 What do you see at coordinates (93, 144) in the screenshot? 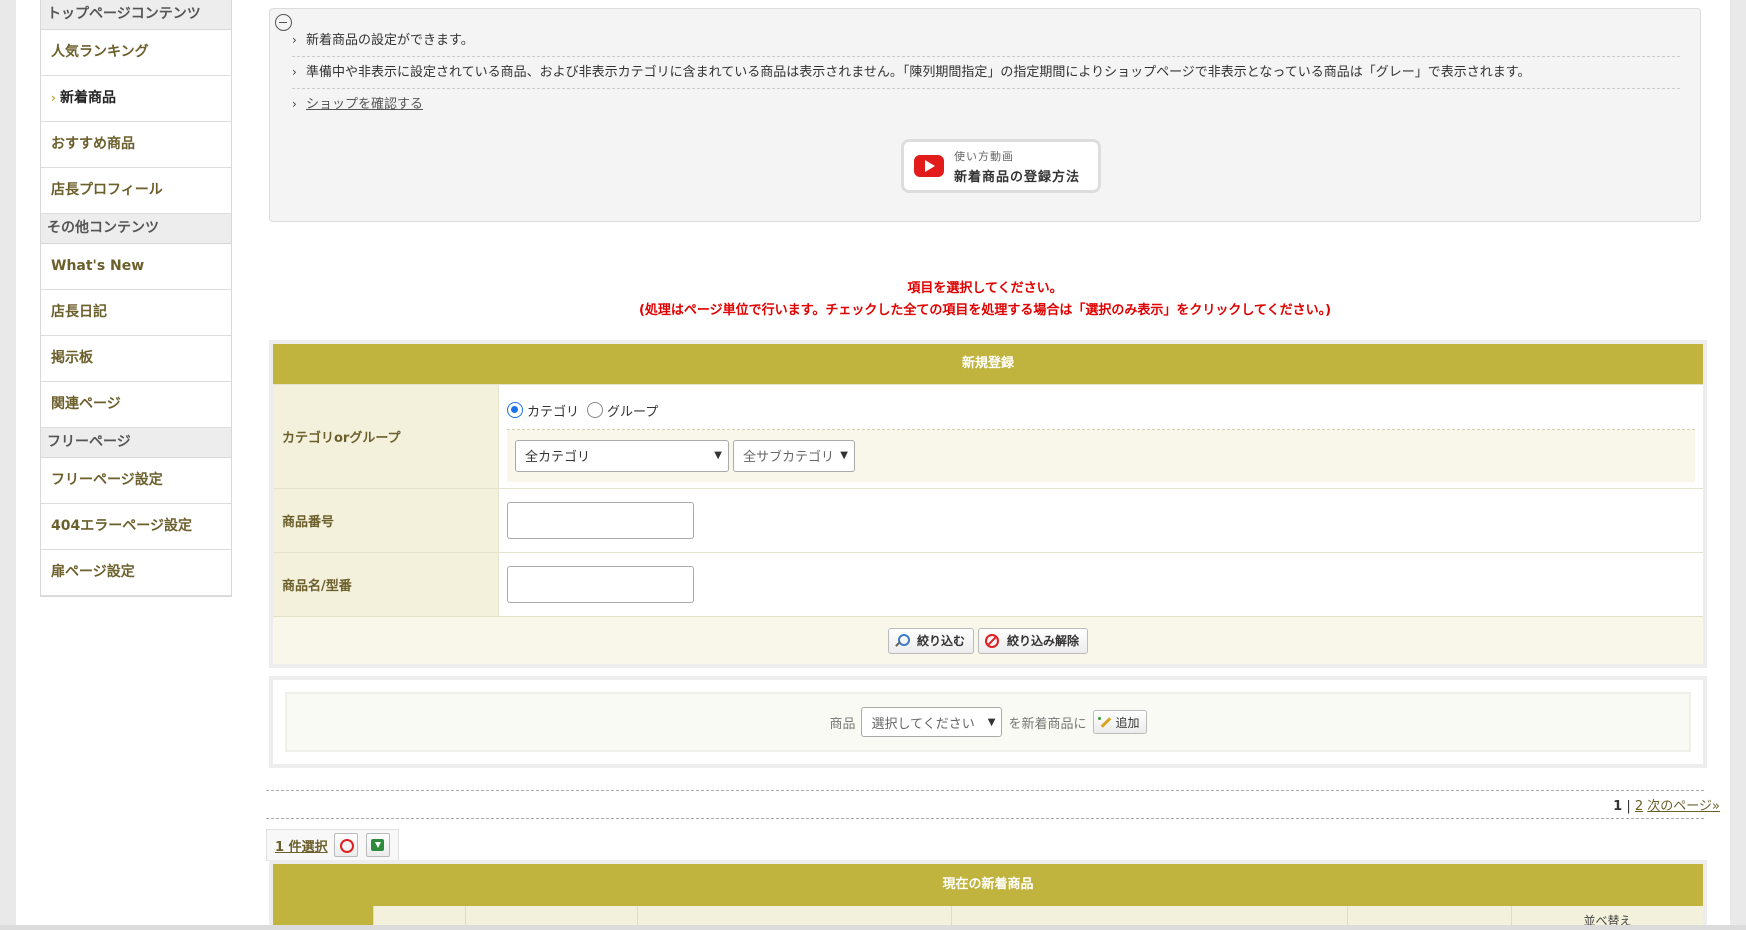
I see `sidebar-item-label: おすすめ商品` at bounding box center [93, 144].